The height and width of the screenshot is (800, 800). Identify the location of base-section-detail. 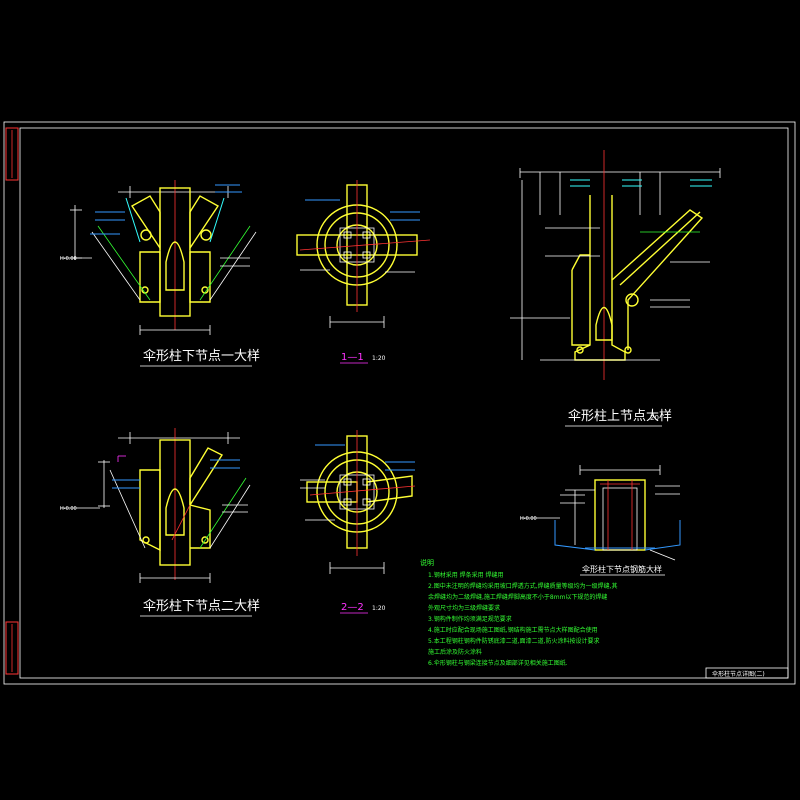
(600, 513).